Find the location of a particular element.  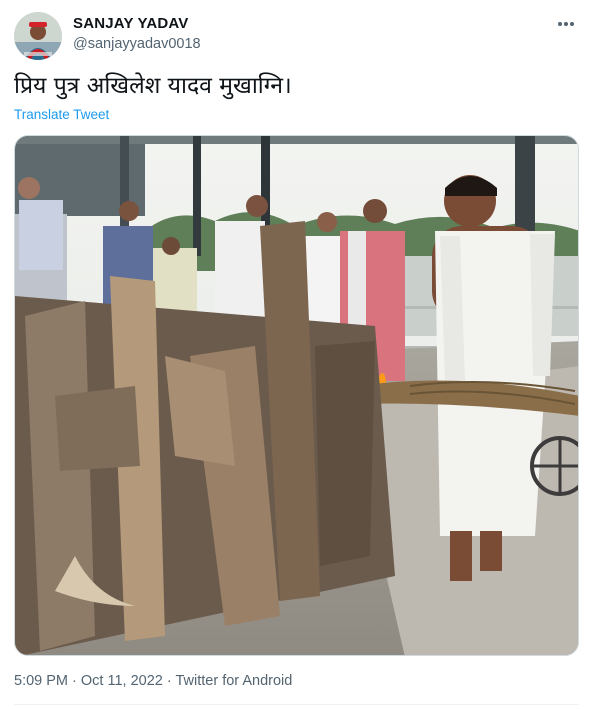

more-options-button is located at coordinates (566, 24).